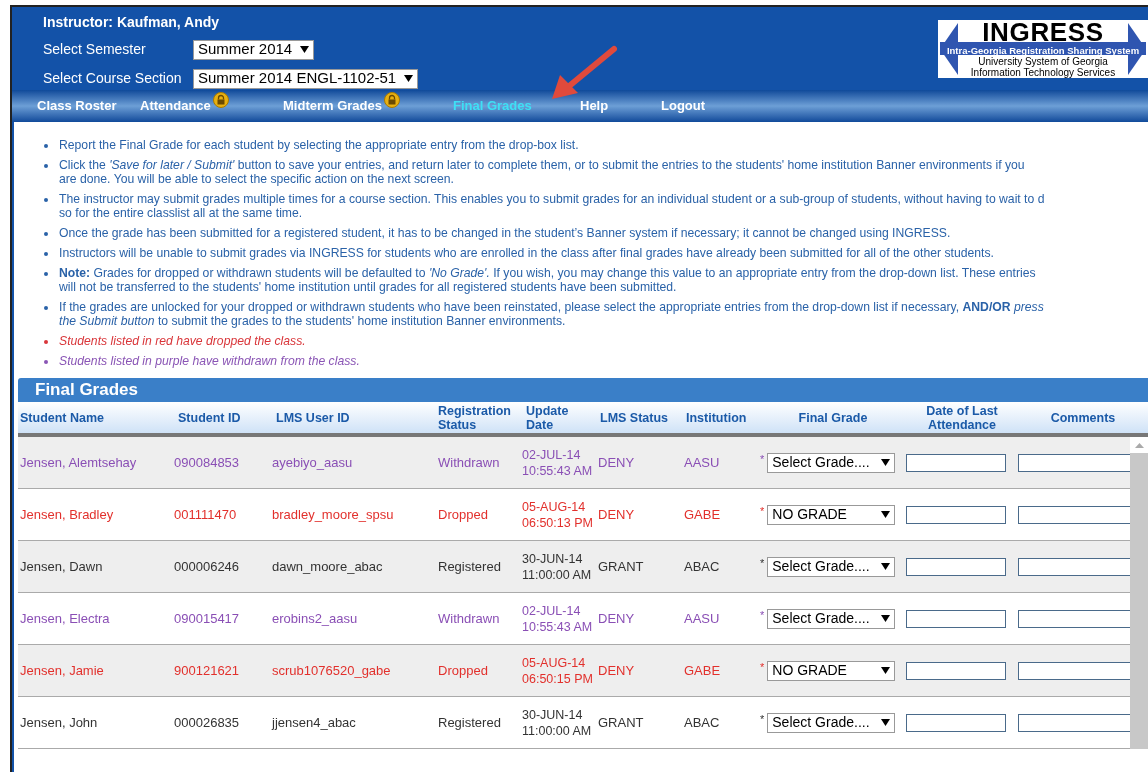 This screenshot has width=1148, height=772. I want to click on instruction-text: If the grades are unlocked for your dropped or withdrawn students who have been reinstated, please select the appropriate entries from the drop-down list if necessary, AND/OR press the Submit button to submit the grades to the students' home institution Banner environments., so click(551, 314).